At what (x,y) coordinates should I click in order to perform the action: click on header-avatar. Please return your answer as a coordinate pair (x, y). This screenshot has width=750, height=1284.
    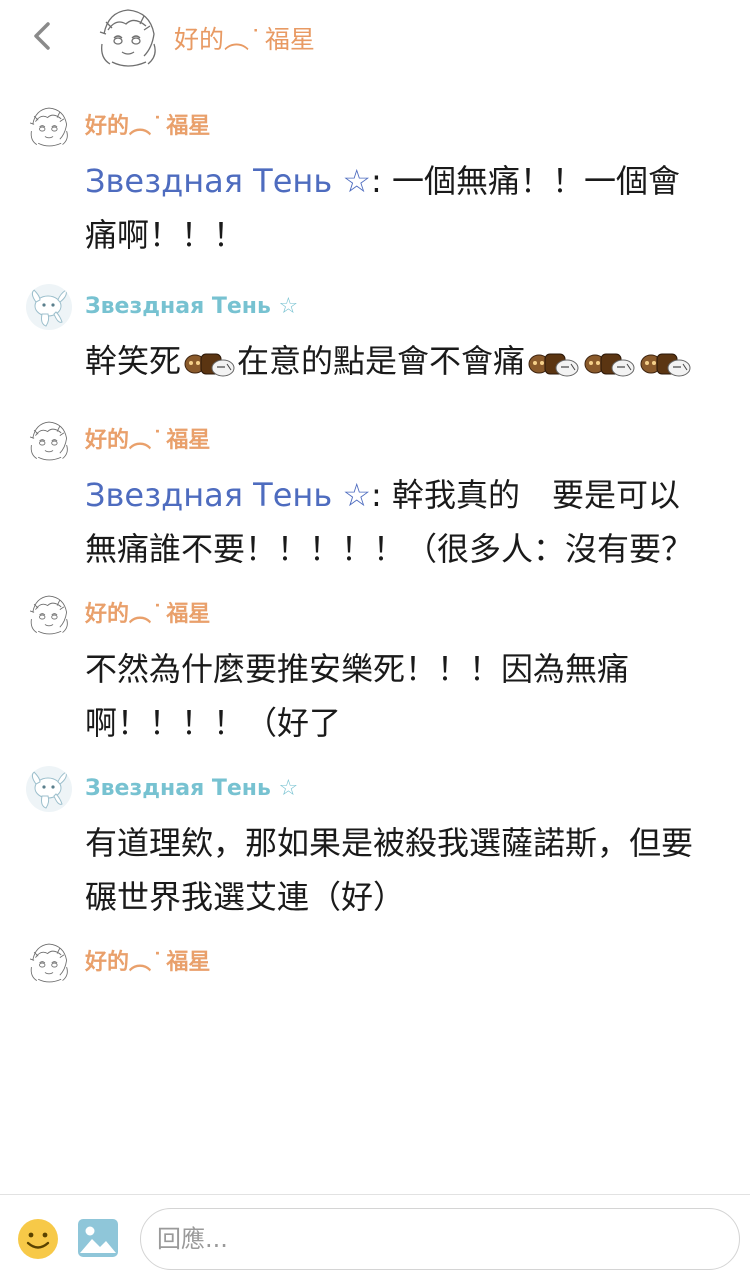
    Looking at the image, I should click on (128, 38).